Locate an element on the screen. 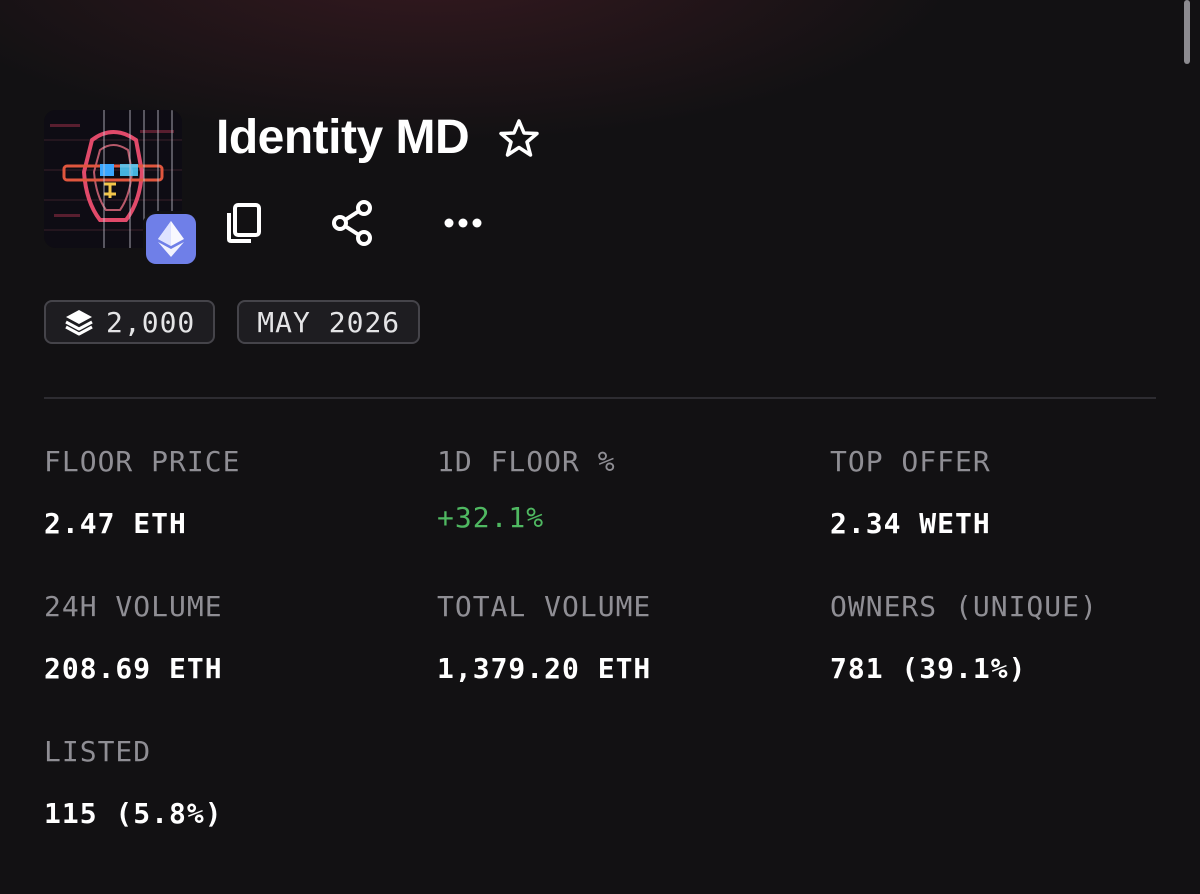 The height and width of the screenshot is (894, 1200). stat-label: OWNERS (UNIQUE) is located at coordinates (964, 606).